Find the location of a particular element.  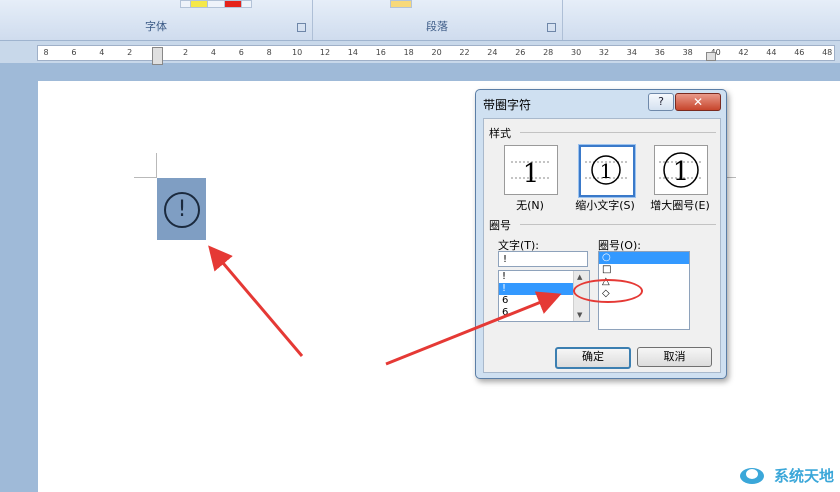

annotation-arrow-to-dialog is located at coordinates (473, 328).